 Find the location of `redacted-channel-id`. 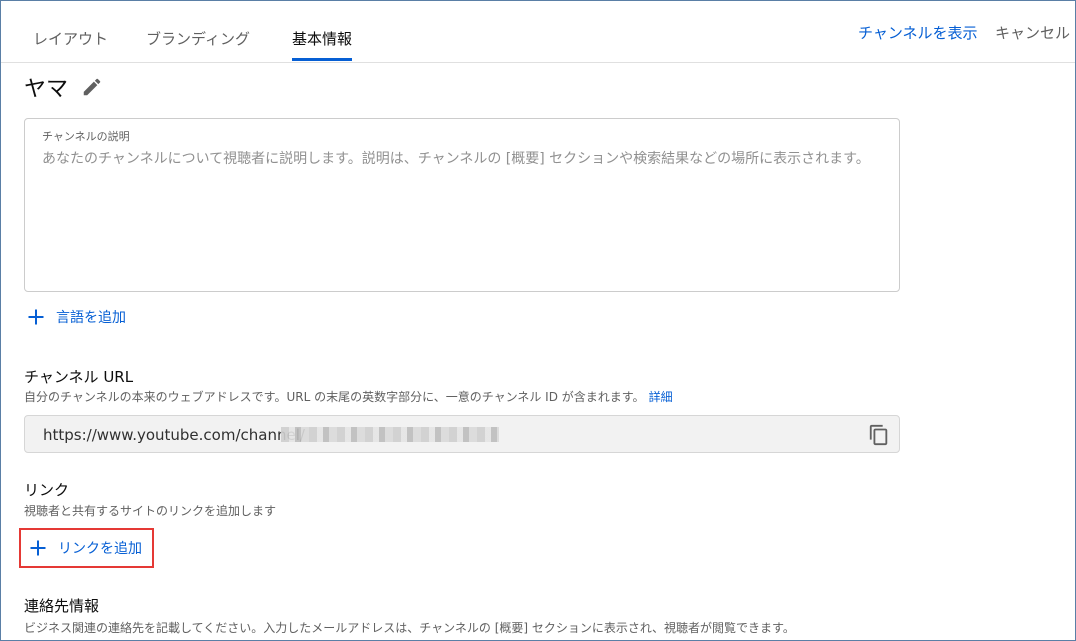

redacted-channel-id is located at coordinates (390, 434).